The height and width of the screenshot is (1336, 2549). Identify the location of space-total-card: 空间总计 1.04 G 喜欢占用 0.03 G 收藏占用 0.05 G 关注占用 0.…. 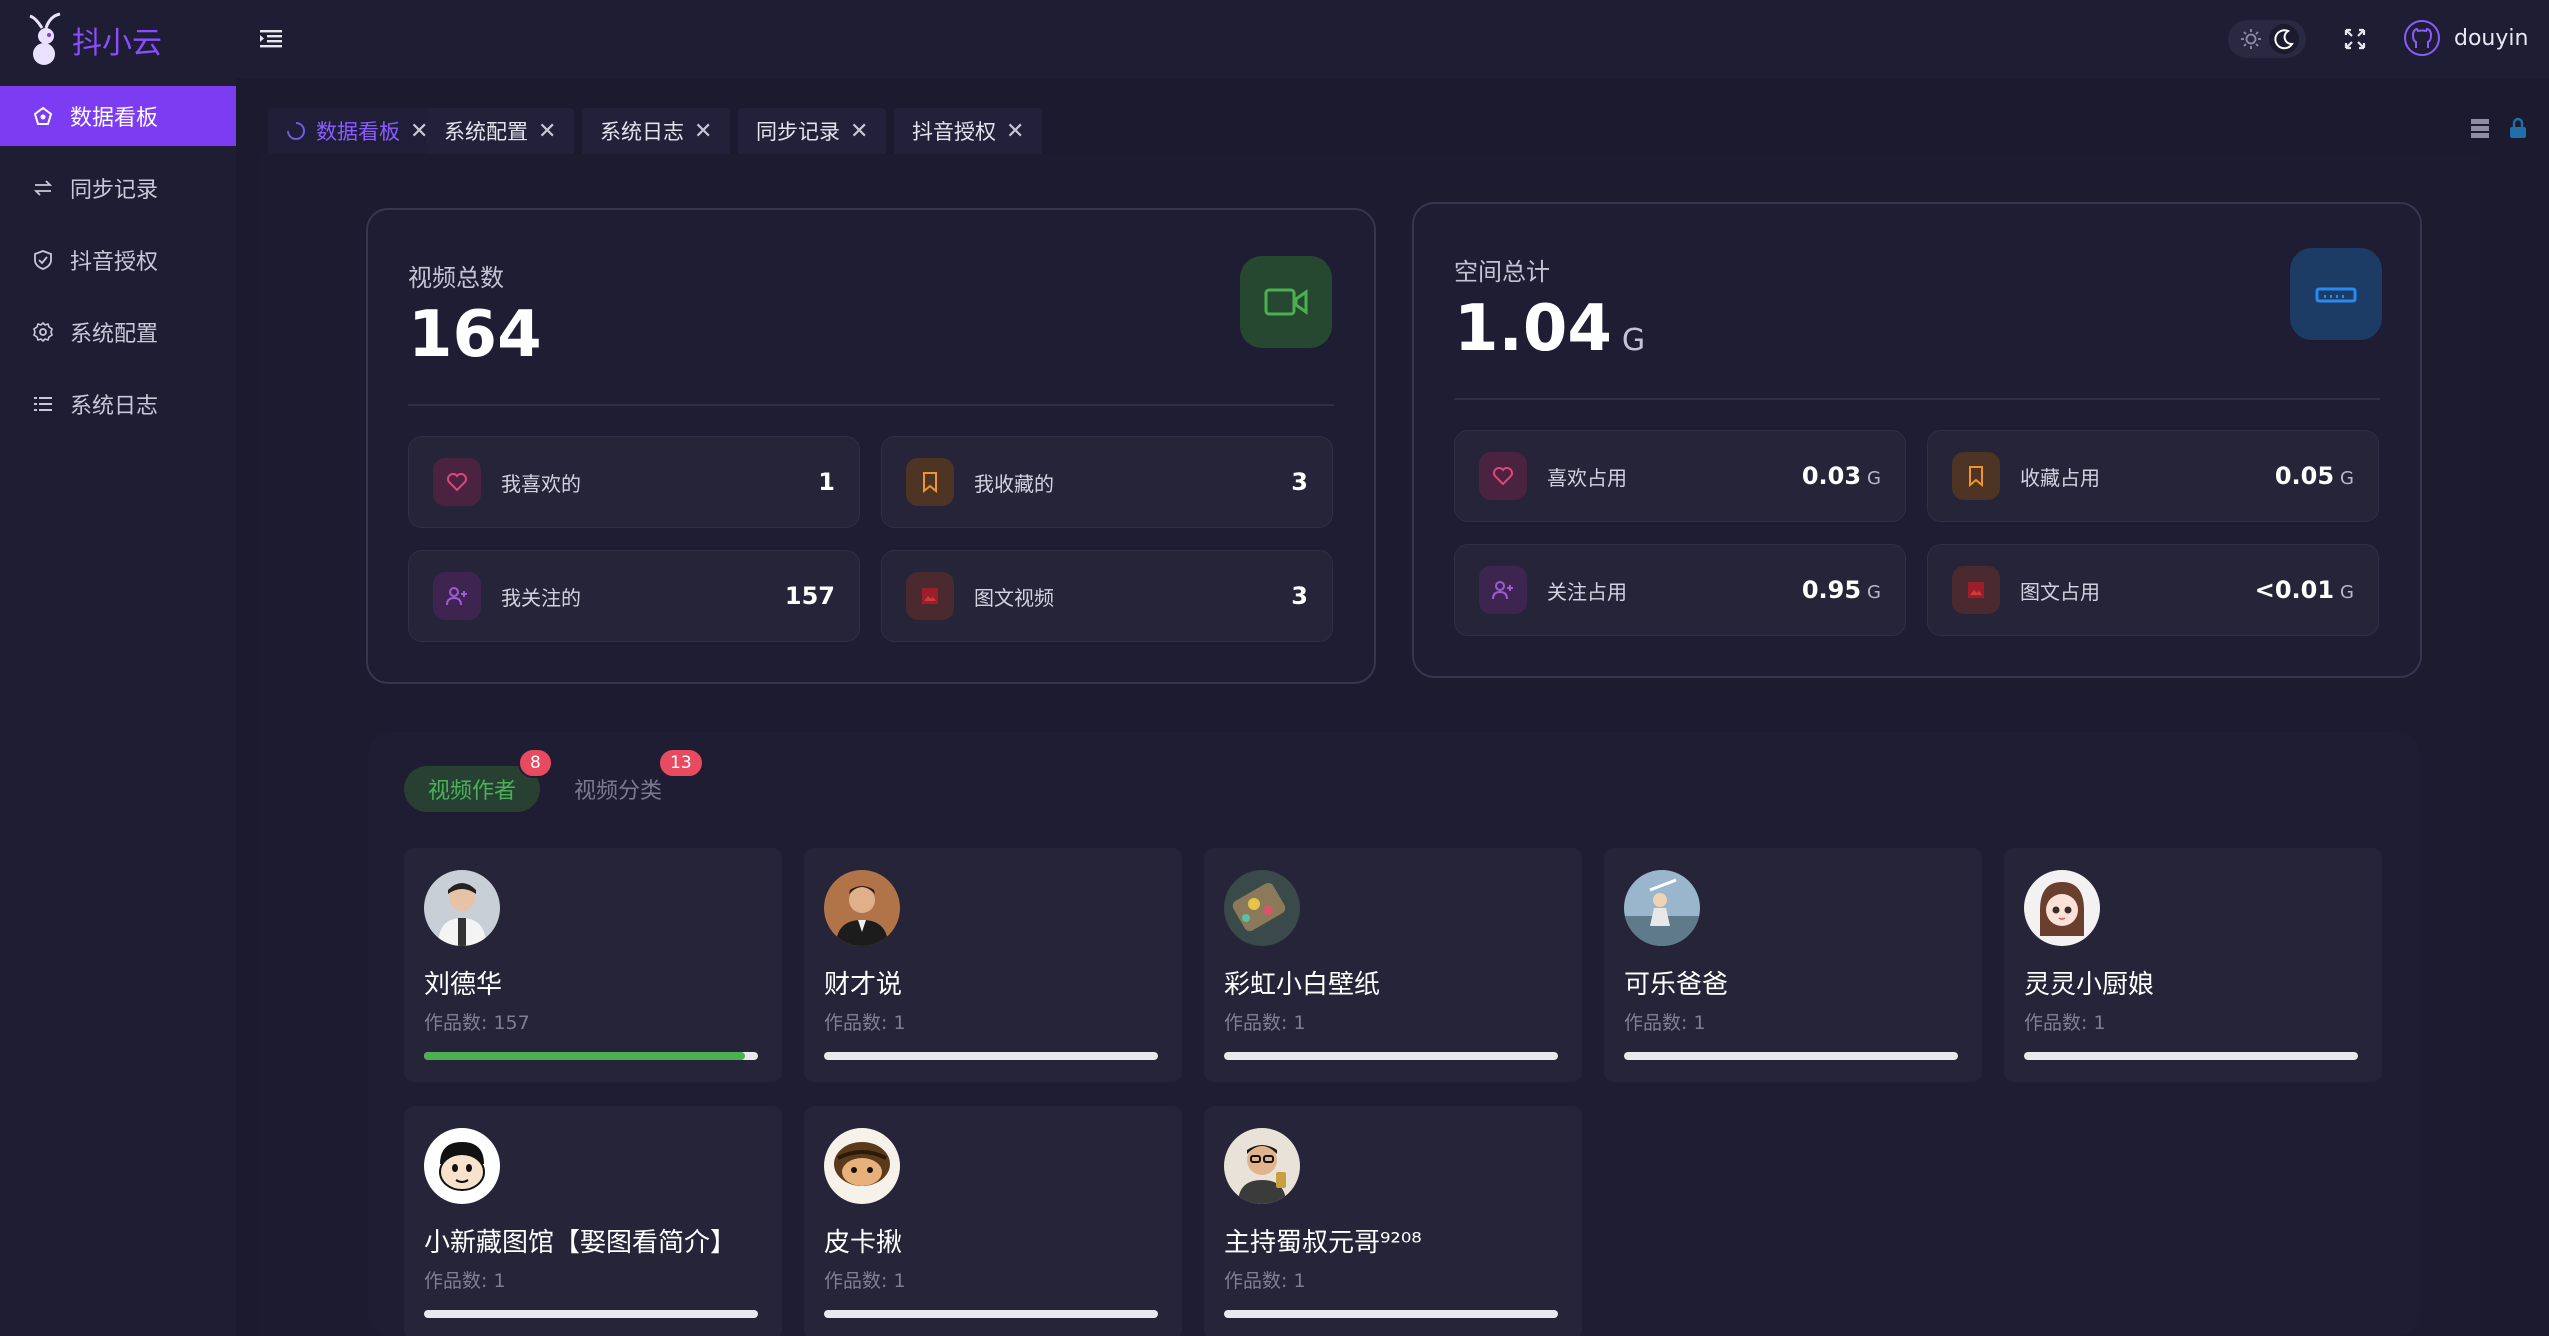
(1917, 440).